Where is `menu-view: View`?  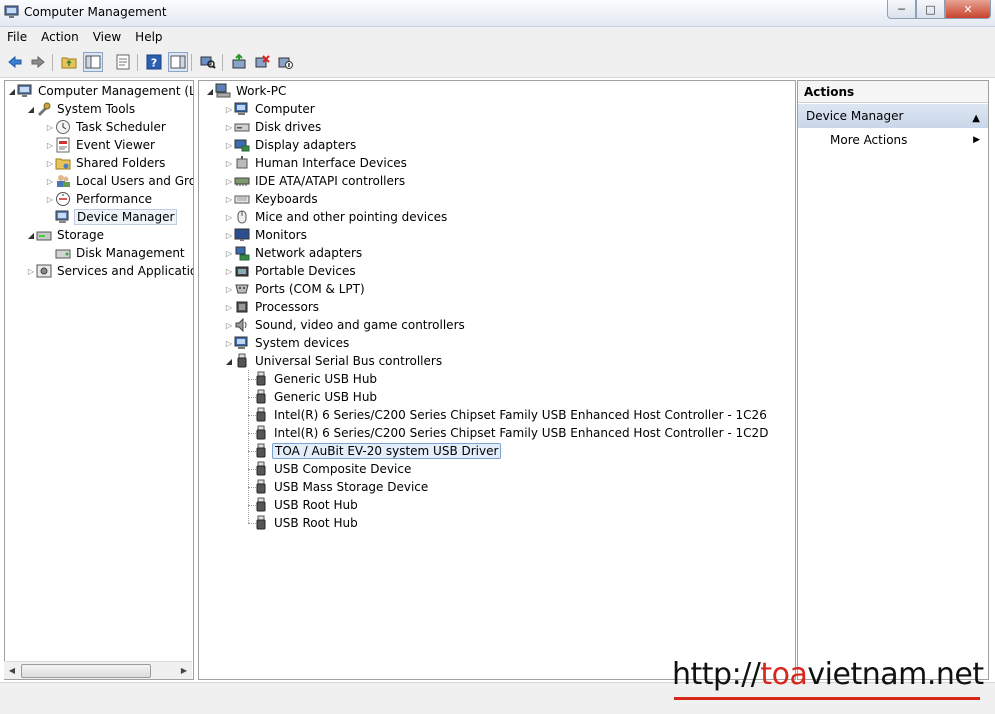 menu-view: View is located at coordinates (107, 37).